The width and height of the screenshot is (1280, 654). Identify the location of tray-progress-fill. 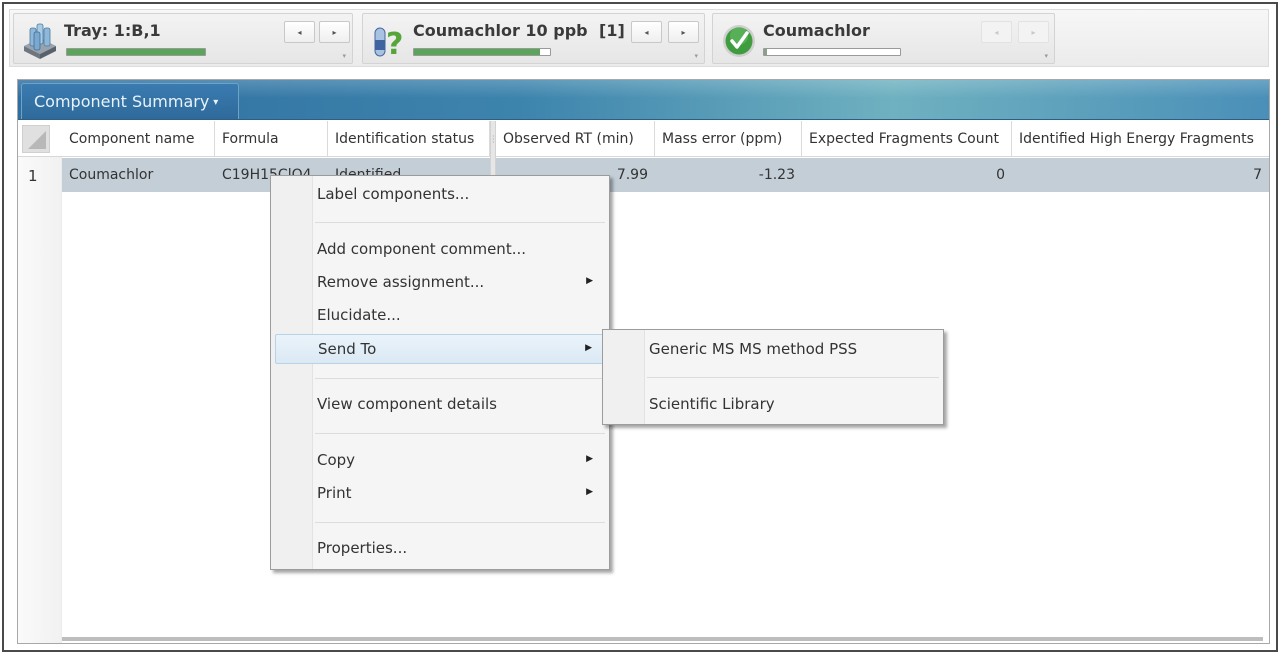
(136, 52).